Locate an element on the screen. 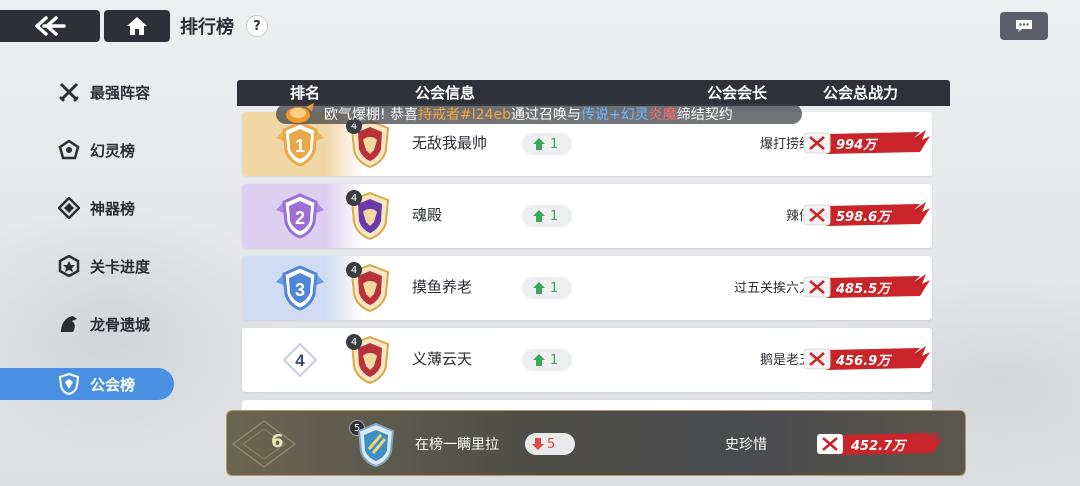 This screenshot has width=1080, height=486. my-guild-power: 452.7万 is located at coordinates (879, 444).